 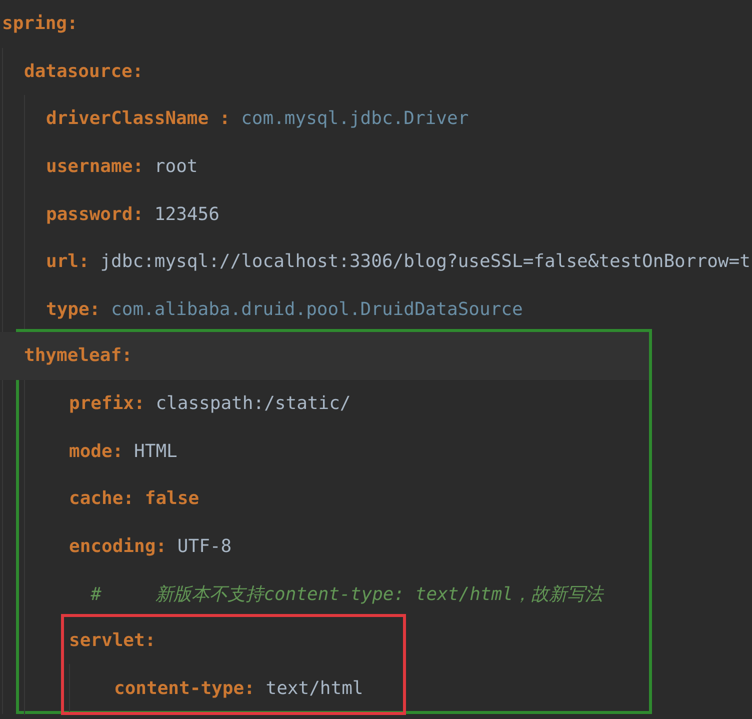 What do you see at coordinates (118, 546) in the screenshot?
I see `yaml-key: encoding:` at bounding box center [118, 546].